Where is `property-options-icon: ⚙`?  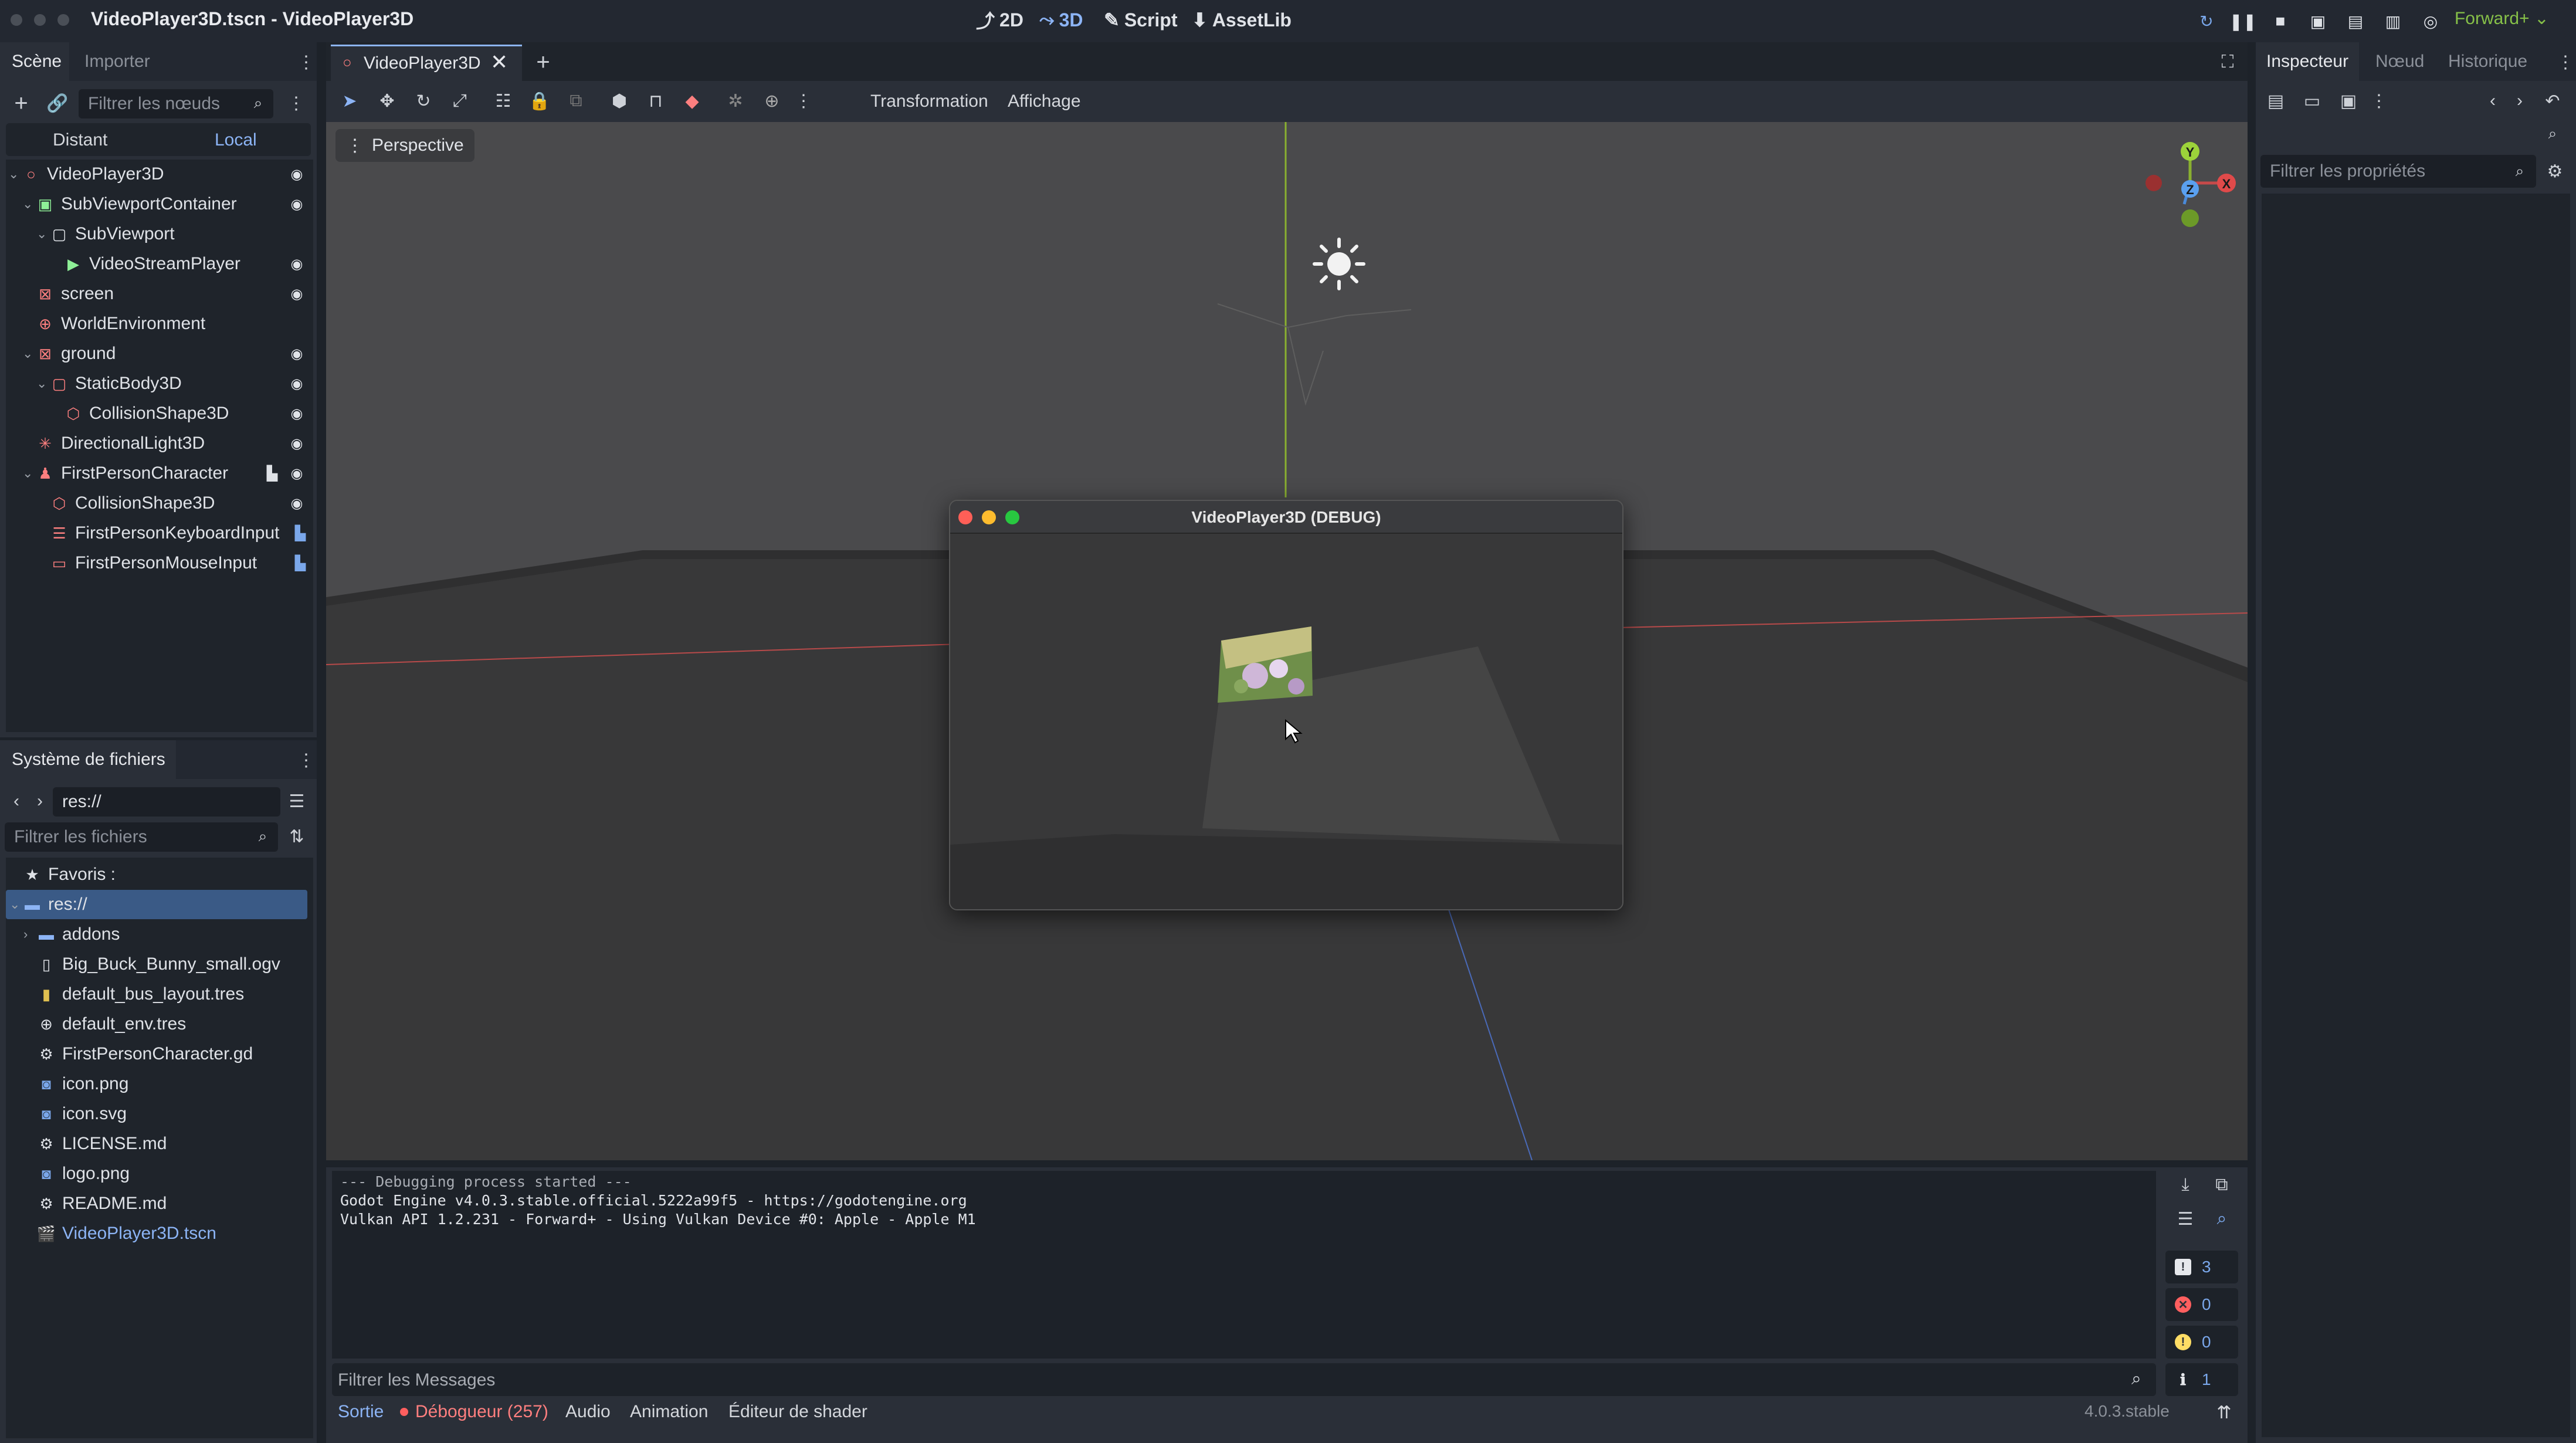
property-options-icon: ⚙ is located at coordinates (2555, 171).